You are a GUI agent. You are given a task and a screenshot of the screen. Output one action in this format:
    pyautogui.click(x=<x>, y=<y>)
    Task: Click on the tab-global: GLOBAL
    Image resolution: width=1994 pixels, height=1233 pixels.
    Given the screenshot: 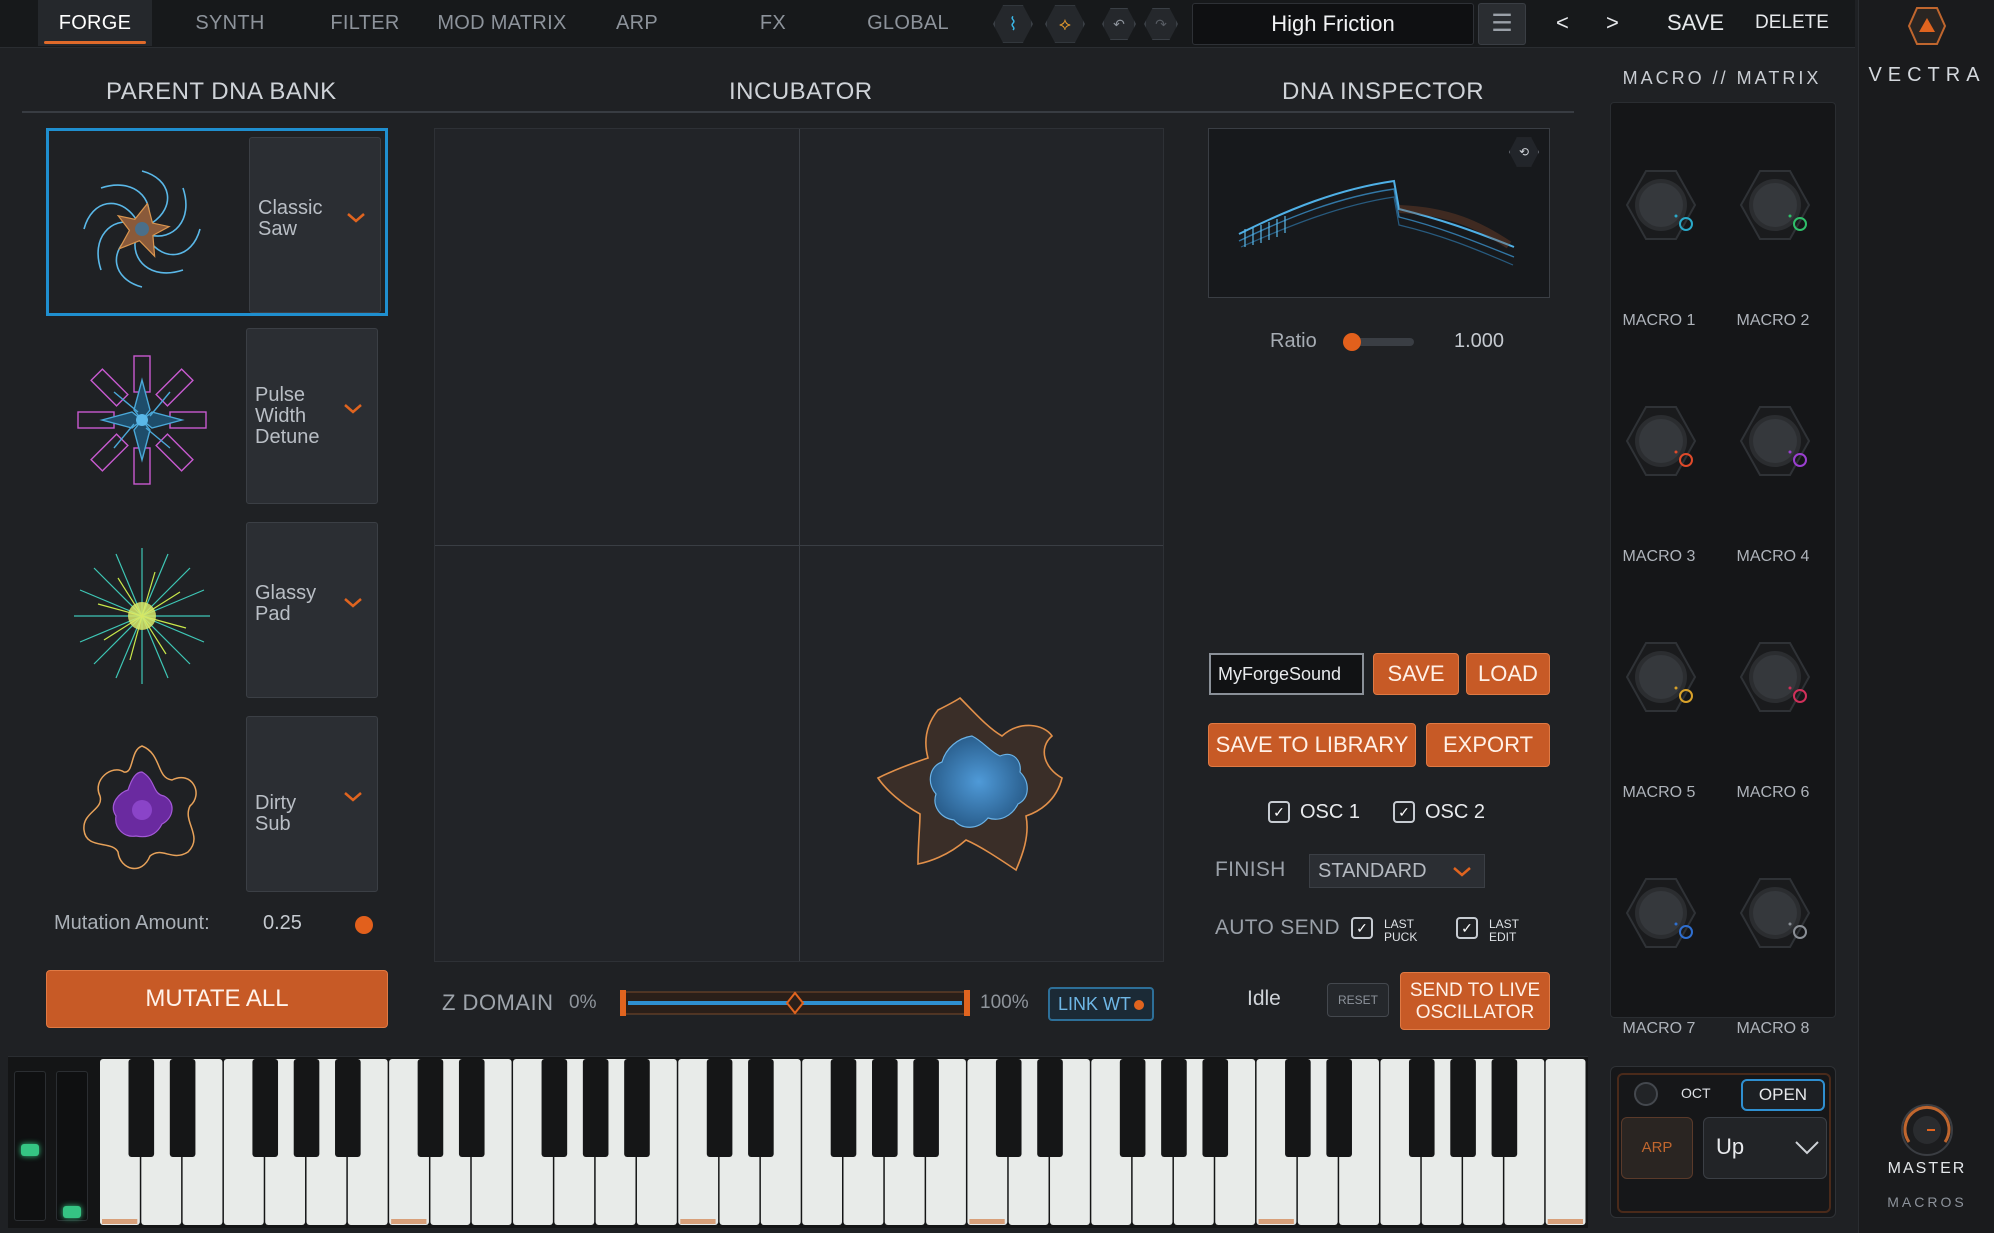 What is the action you would take?
    pyautogui.click(x=908, y=23)
    